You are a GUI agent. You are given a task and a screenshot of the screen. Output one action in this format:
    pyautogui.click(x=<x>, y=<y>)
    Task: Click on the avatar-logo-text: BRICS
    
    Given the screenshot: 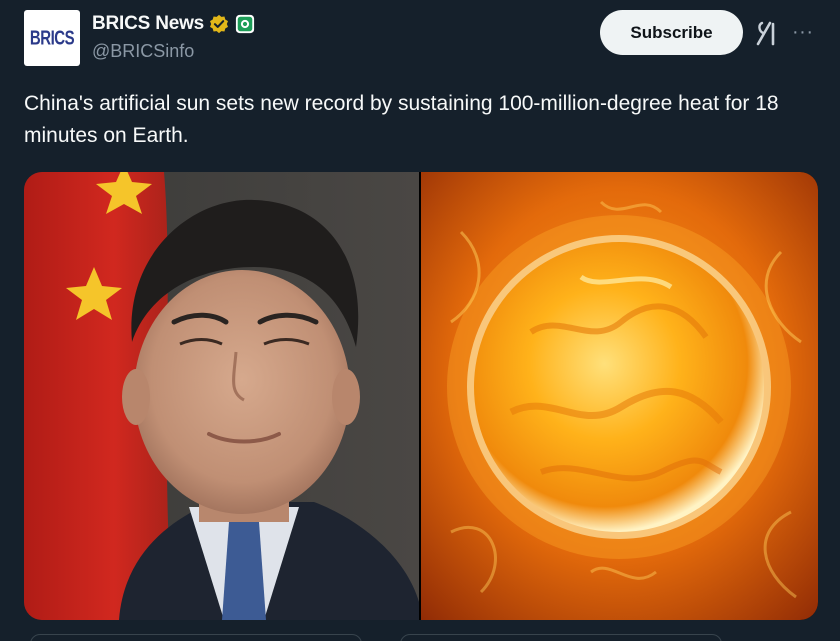 What is the action you would take?
    pyautogui.click(x=52, y=38)
    